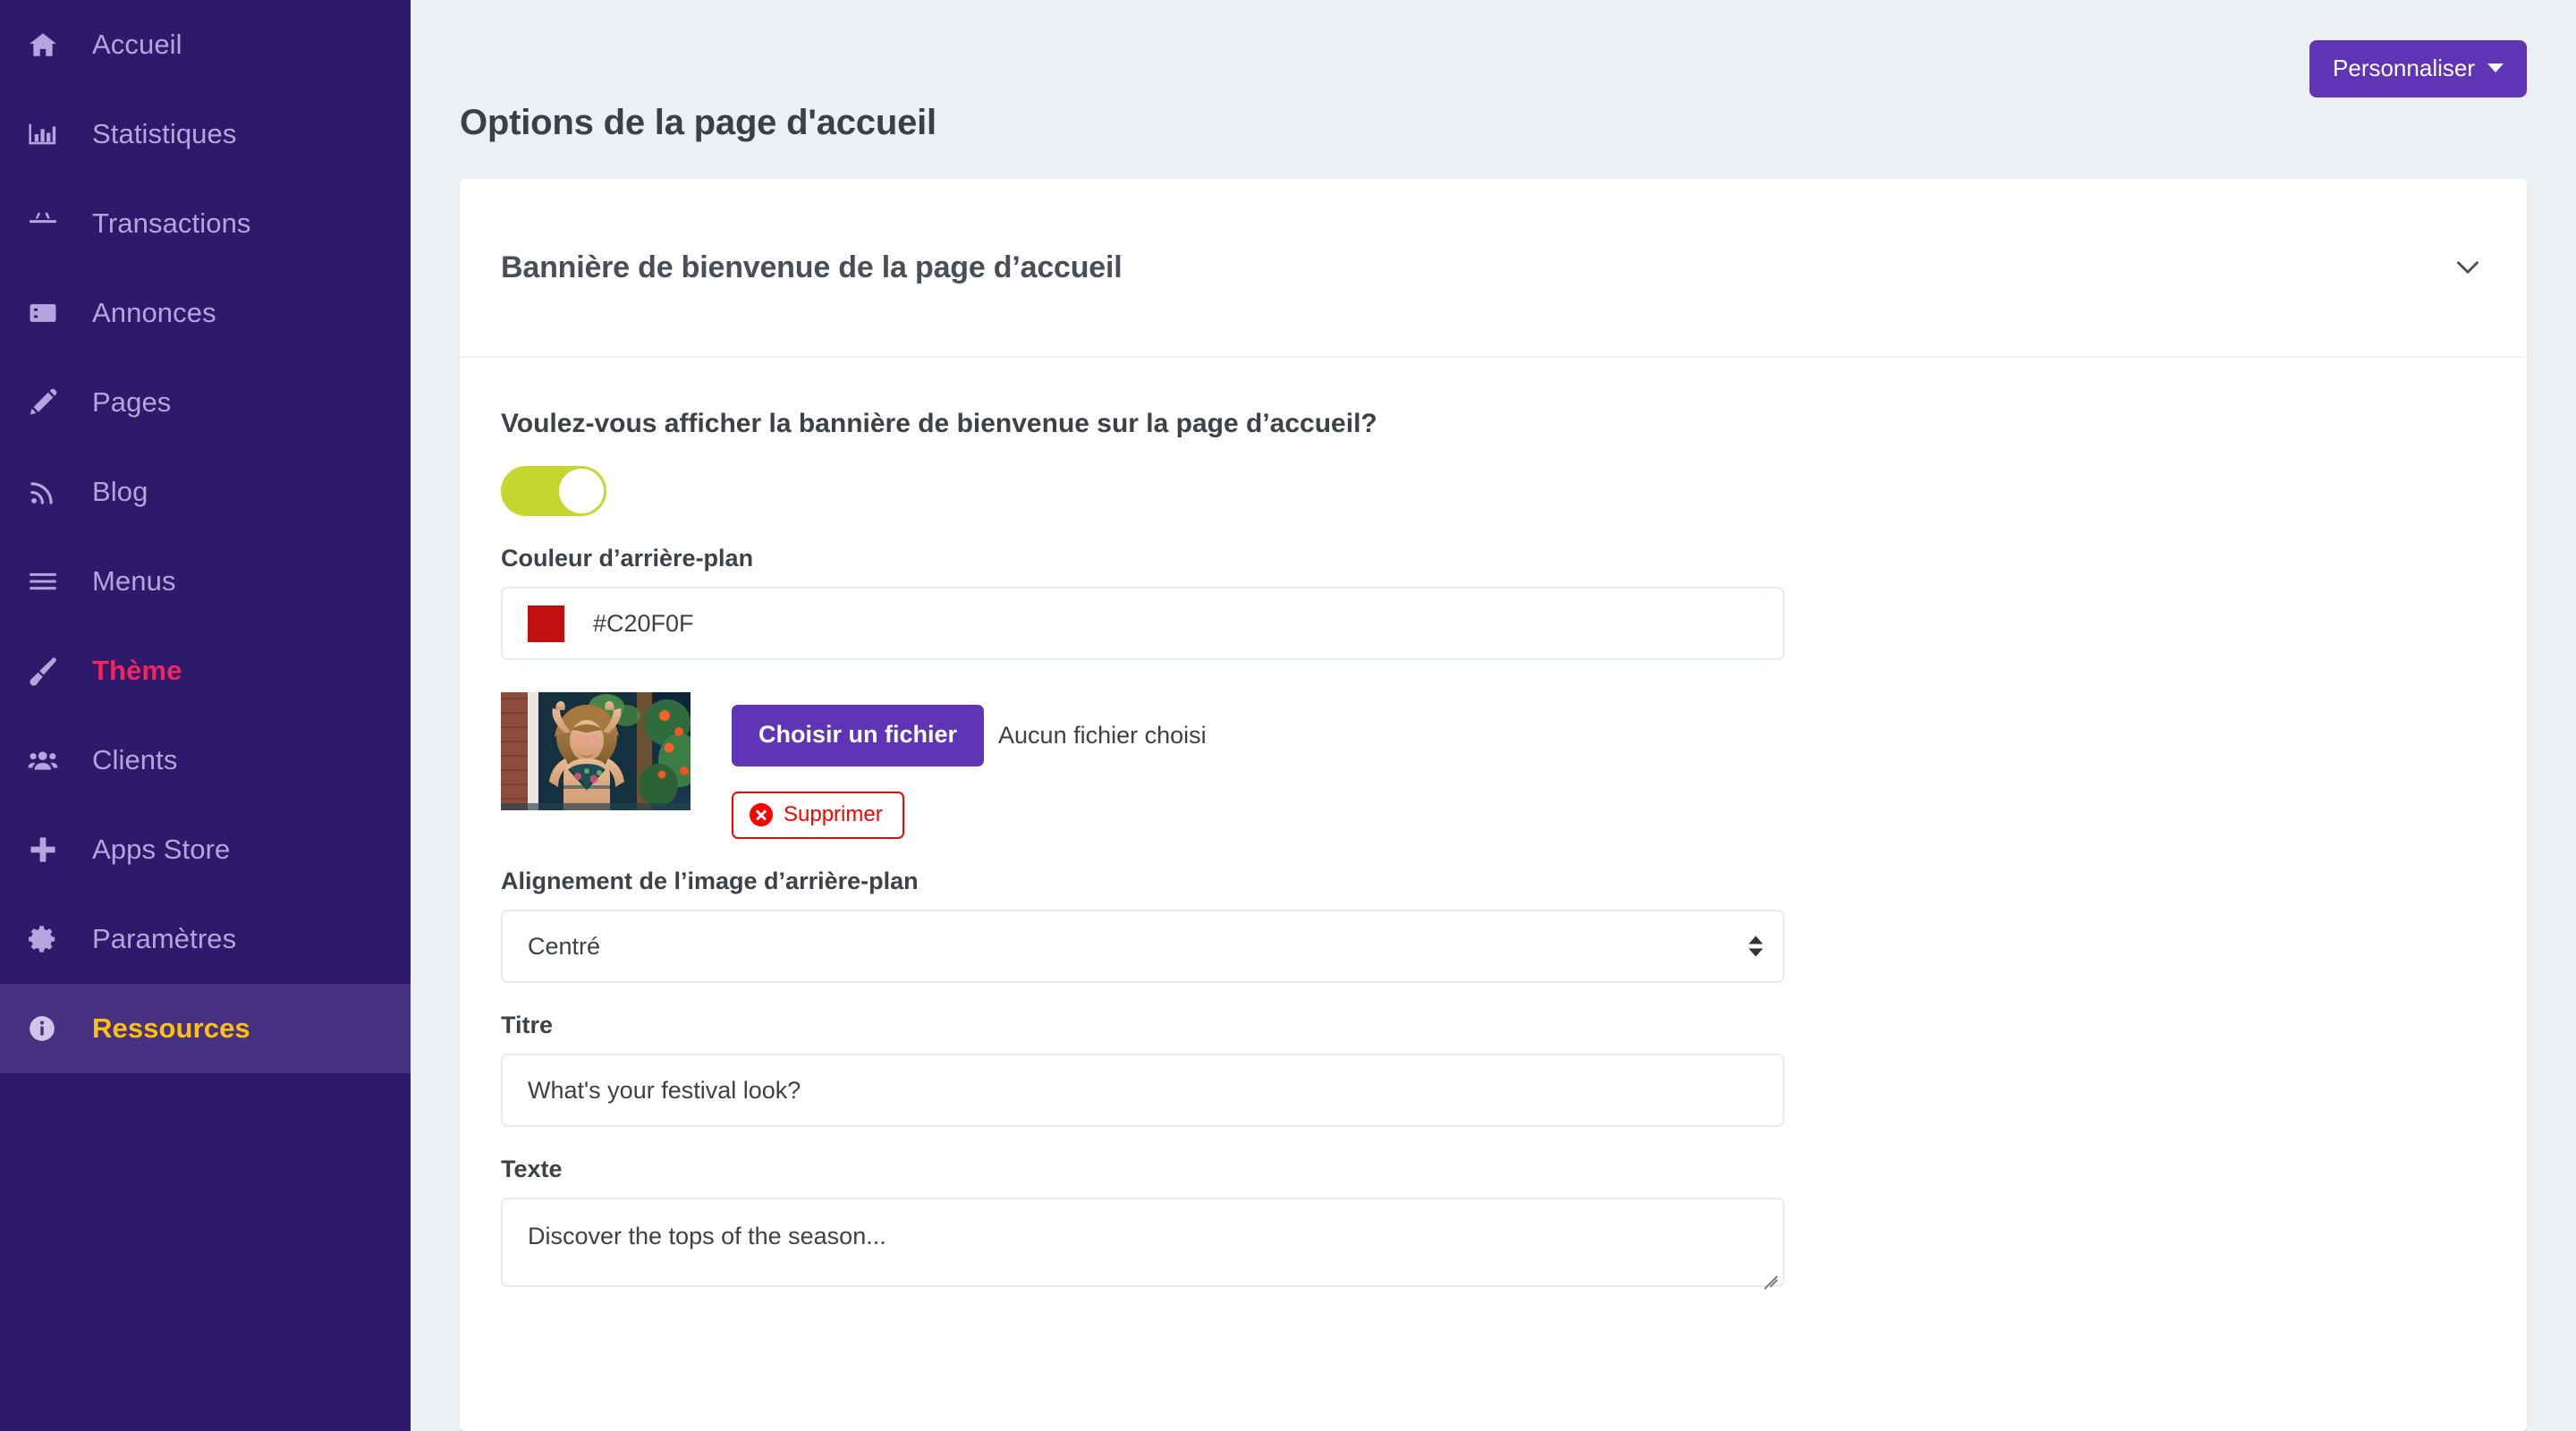 The height and width of the screenshot is (1431, 2576). What do you see at coordinates (51, 939) in the screenshot?
I see `gear-icon` at bounding box center [51, 939].